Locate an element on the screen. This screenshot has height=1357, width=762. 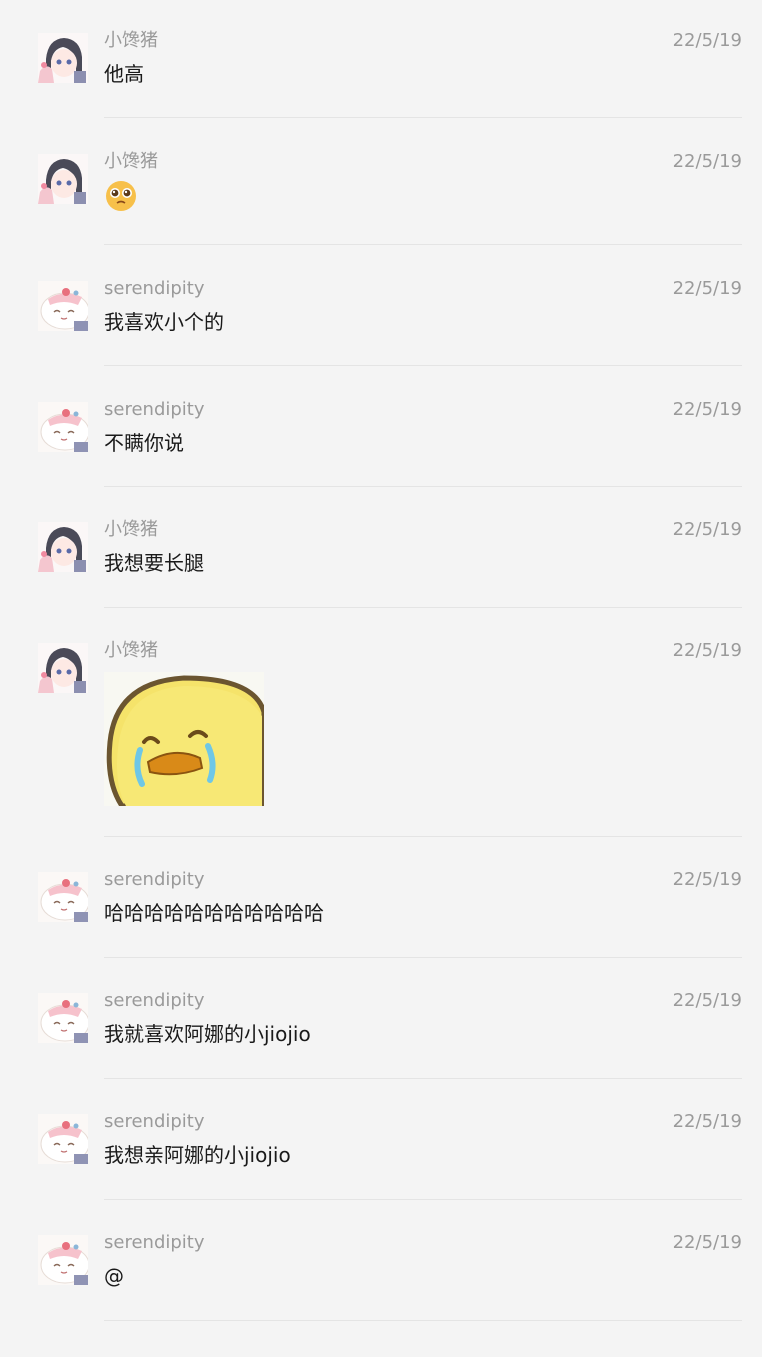
chat-message: 小馋猪 22/5/19 我想要长腿 is located at coordinates (381, 564).